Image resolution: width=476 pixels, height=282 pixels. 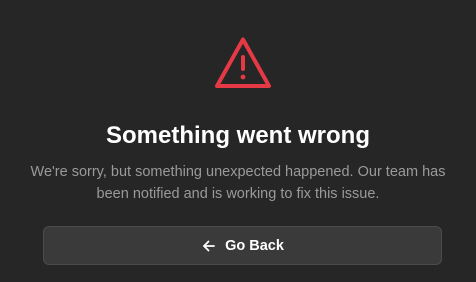 I want to click on go-back-button: Go Back, so click(x=242, y=245).